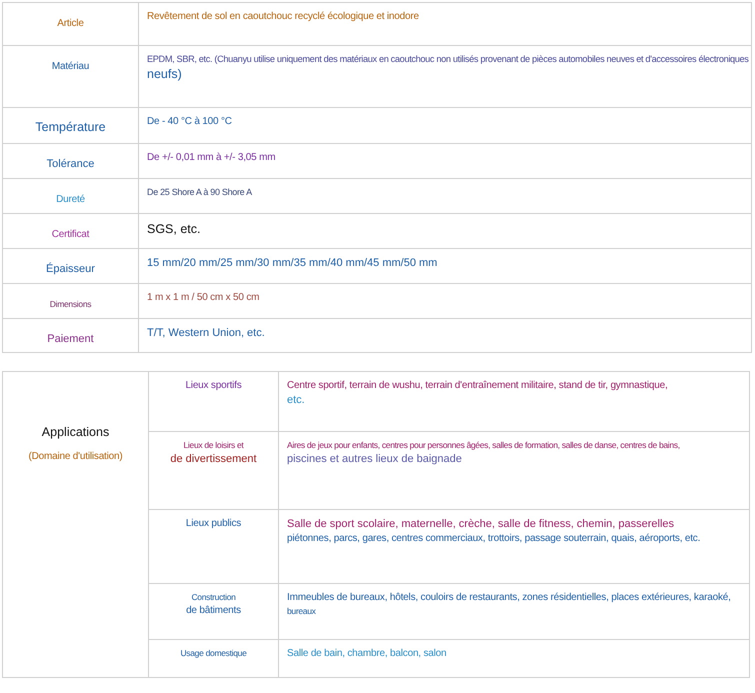 This screenshot has width=755, height=693. Describe the element at coordinates (214, 523) in the screenshot. I see `application-label: Lieux publics` at that location.